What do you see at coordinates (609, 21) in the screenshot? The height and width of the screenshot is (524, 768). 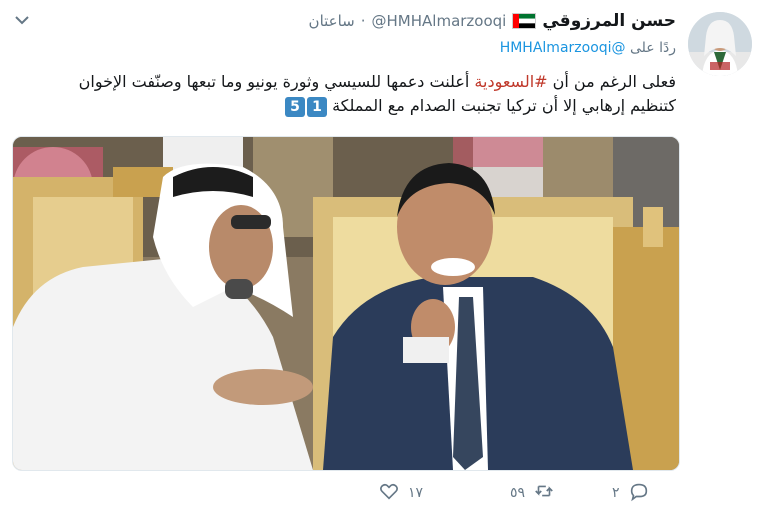 I see `author-name: حسن المرزوقي` at bounding box center [609, 21].